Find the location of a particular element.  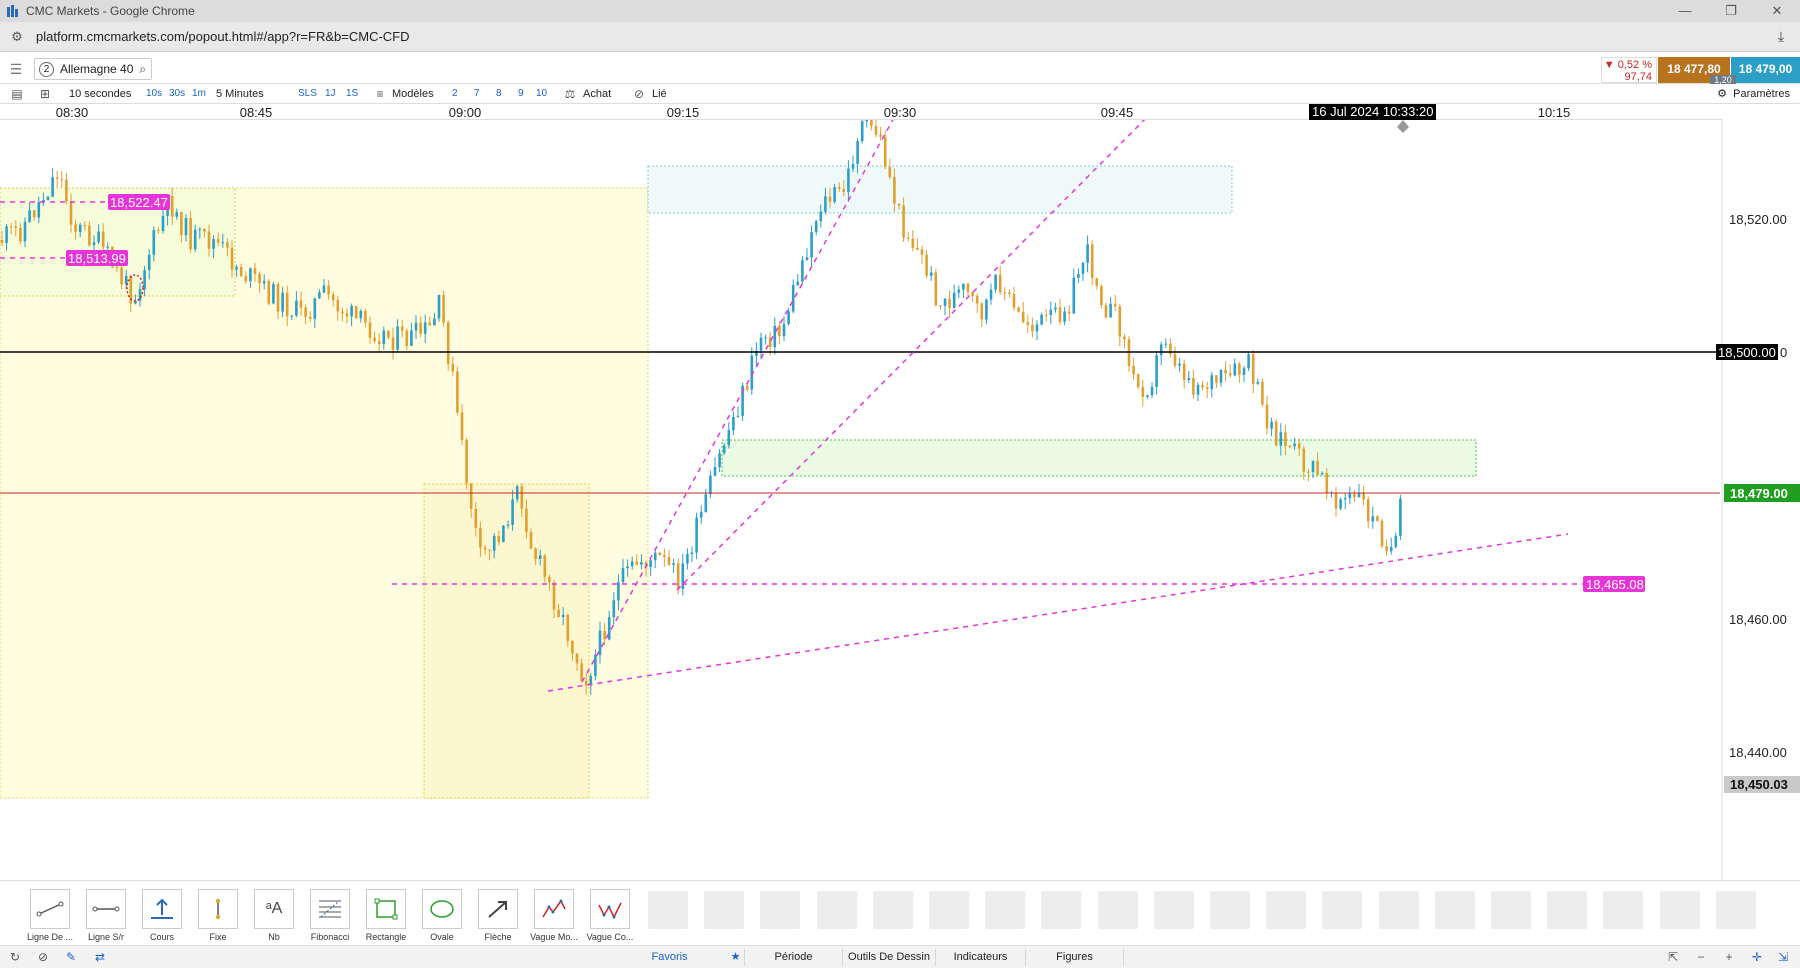

tool-arrow: Flèche is located at coordinates (498, 915).